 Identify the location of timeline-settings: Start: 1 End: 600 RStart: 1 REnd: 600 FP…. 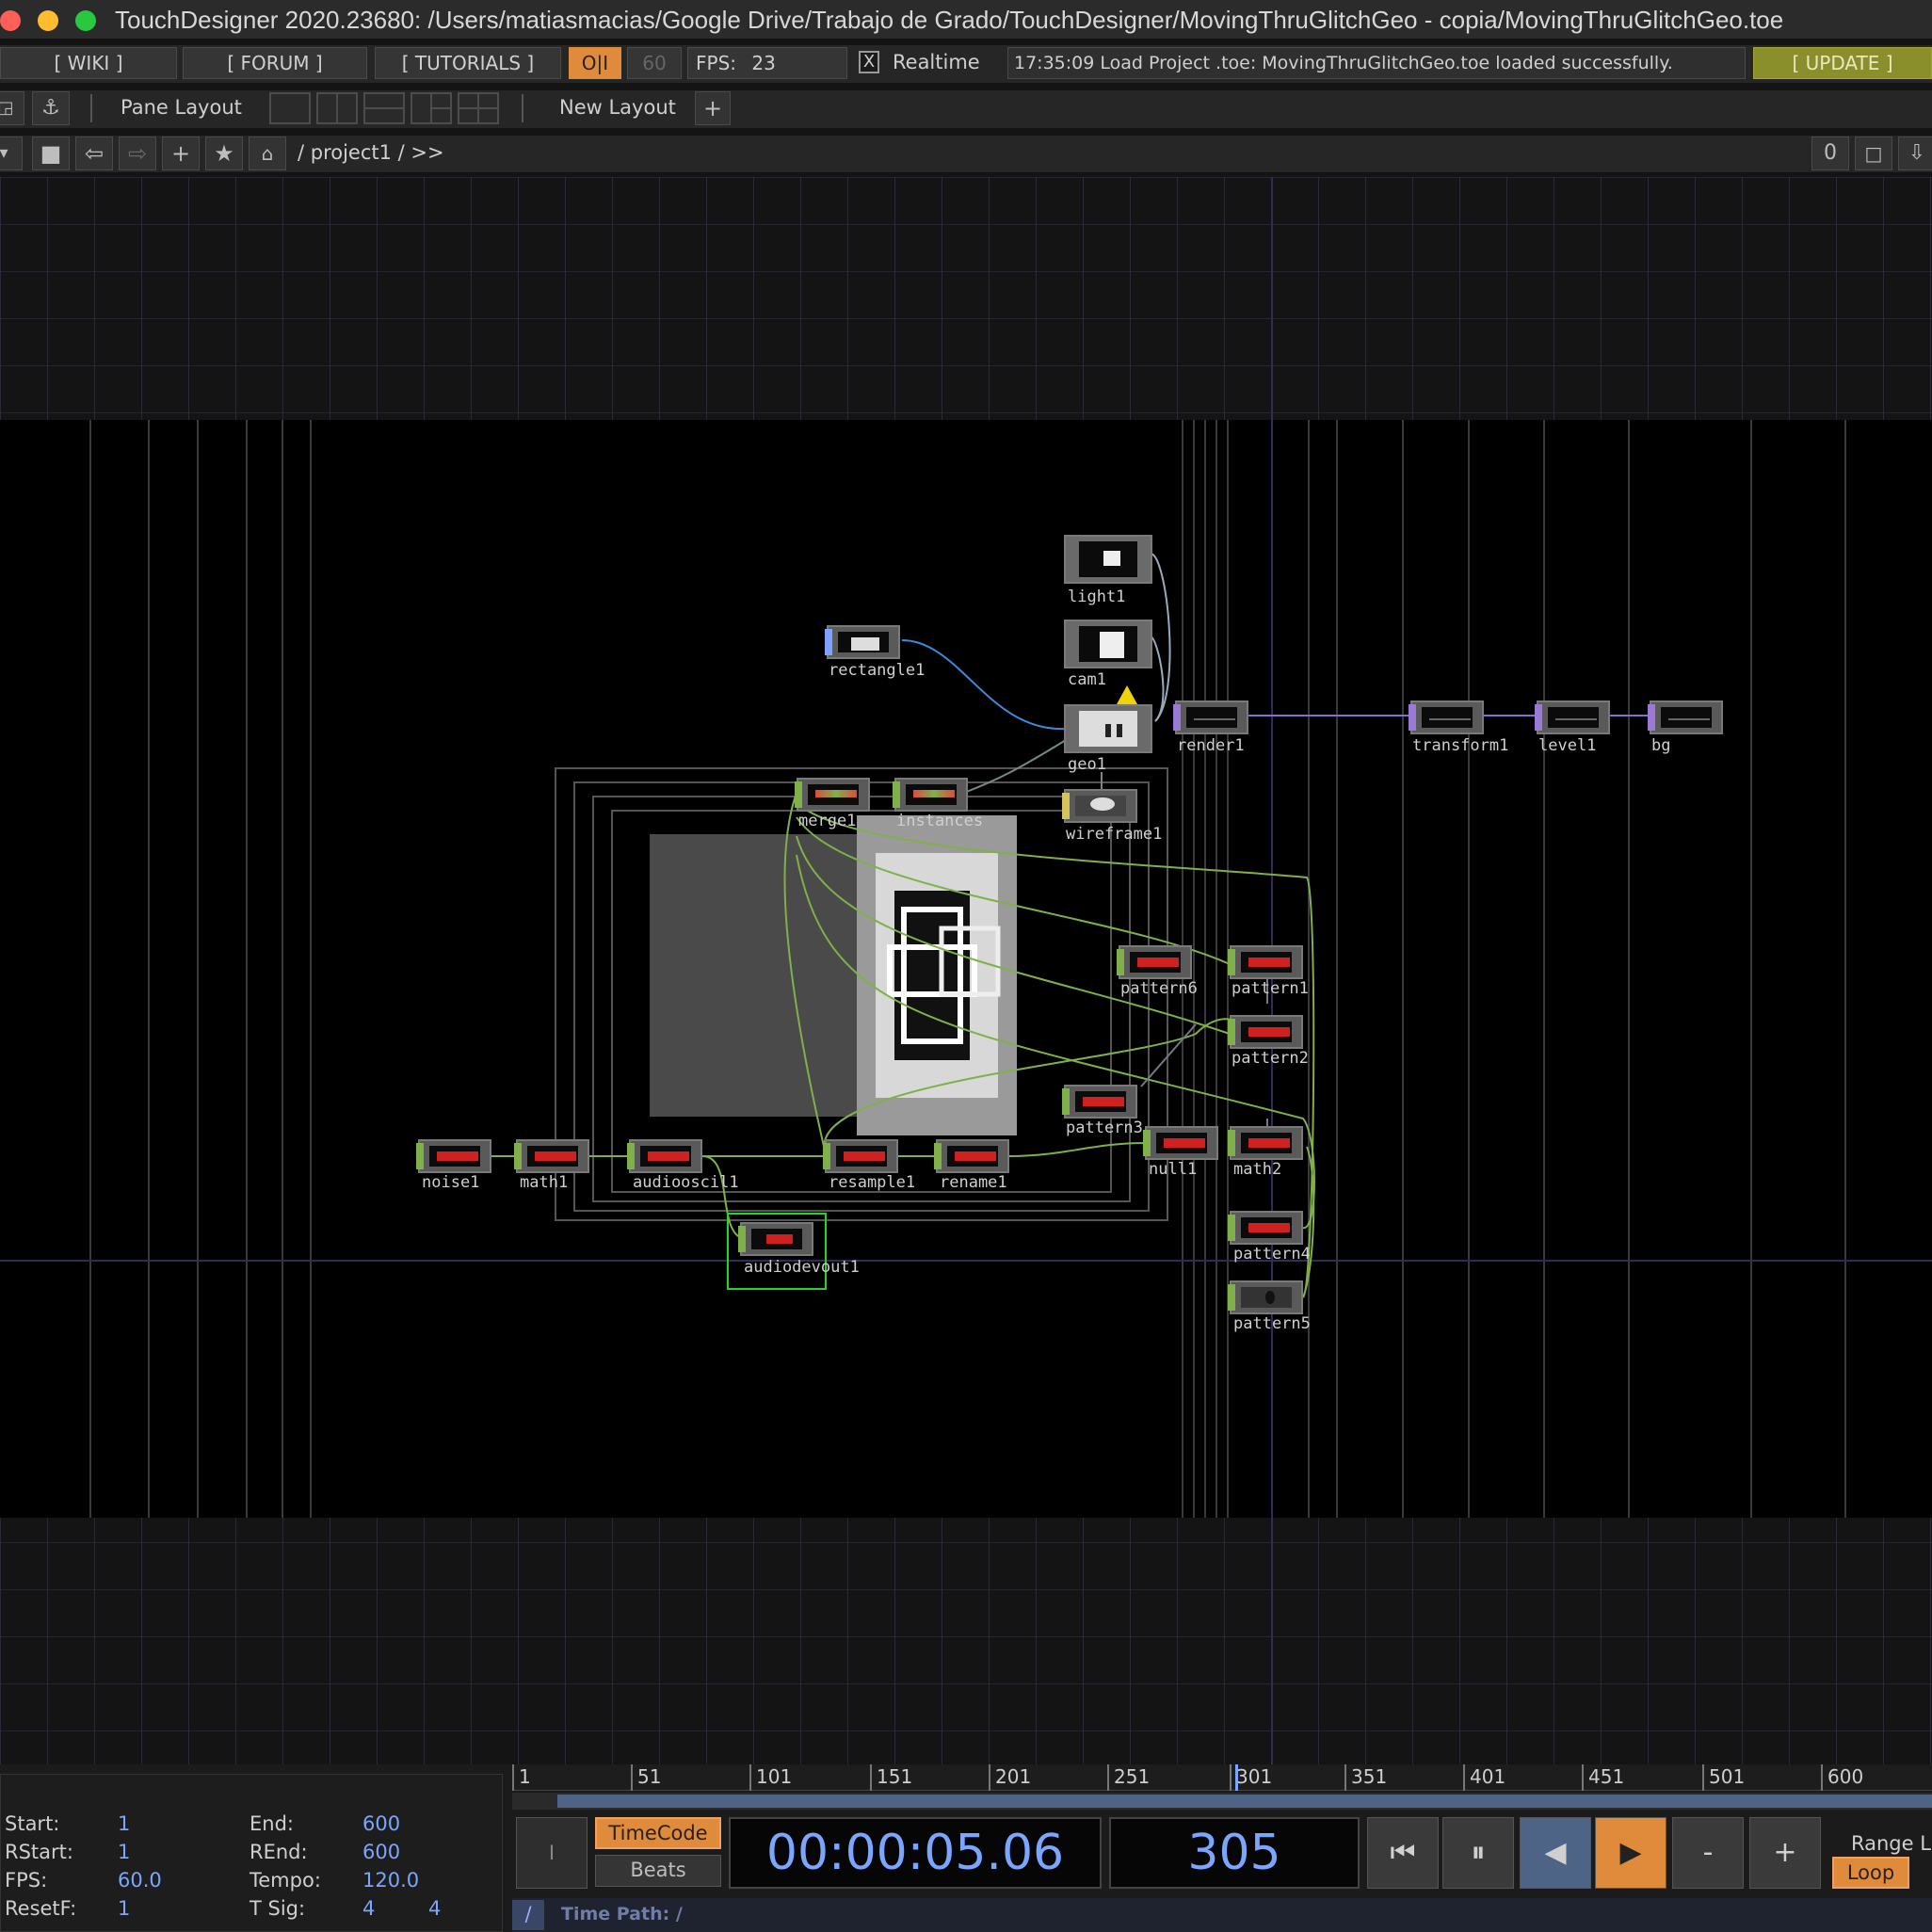
(251, 1853).